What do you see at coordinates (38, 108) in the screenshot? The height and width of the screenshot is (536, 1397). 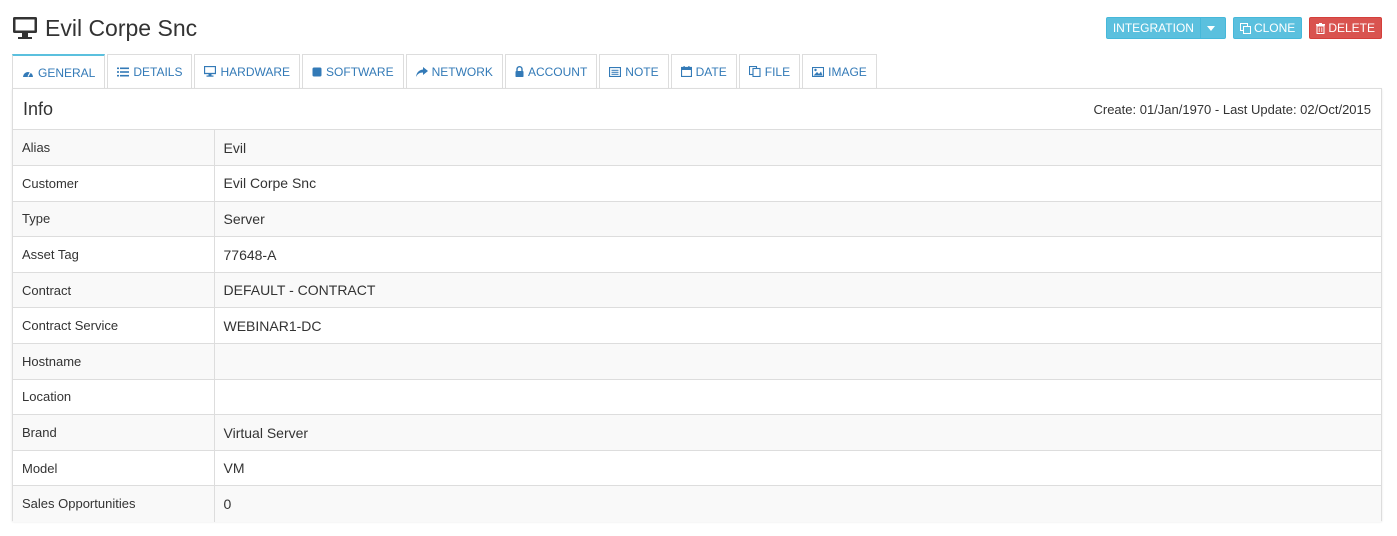 I see `panel-title: Info` at bounding box center [38, 108].